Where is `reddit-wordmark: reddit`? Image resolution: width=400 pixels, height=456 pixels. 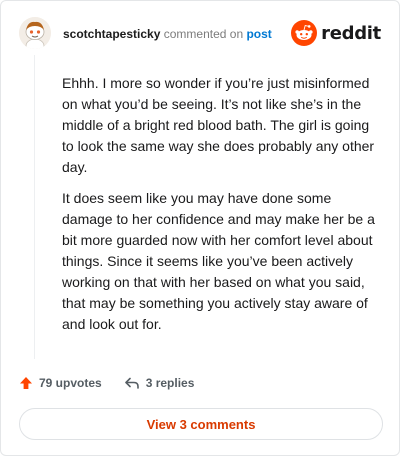
reddit-wordmark: reddit is located at coordinates (351, 33).